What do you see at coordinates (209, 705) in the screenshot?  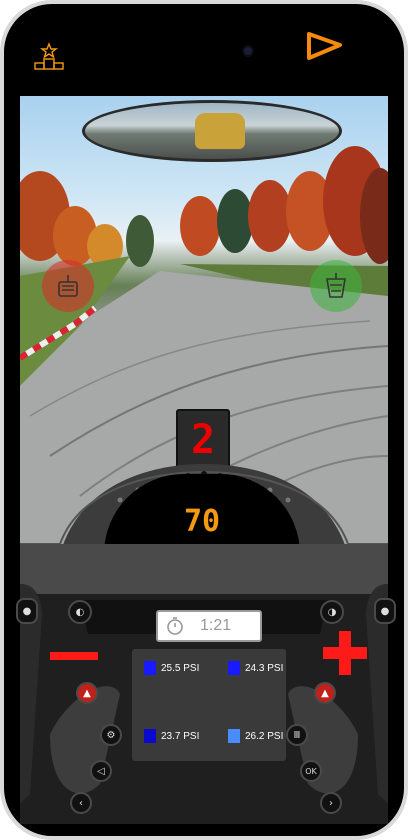 I see `tire-pressure-panel: 25.5 PSI 24.3 PSI 23.7 PSI 26.2 PSI` at bounding box center [209, 705].